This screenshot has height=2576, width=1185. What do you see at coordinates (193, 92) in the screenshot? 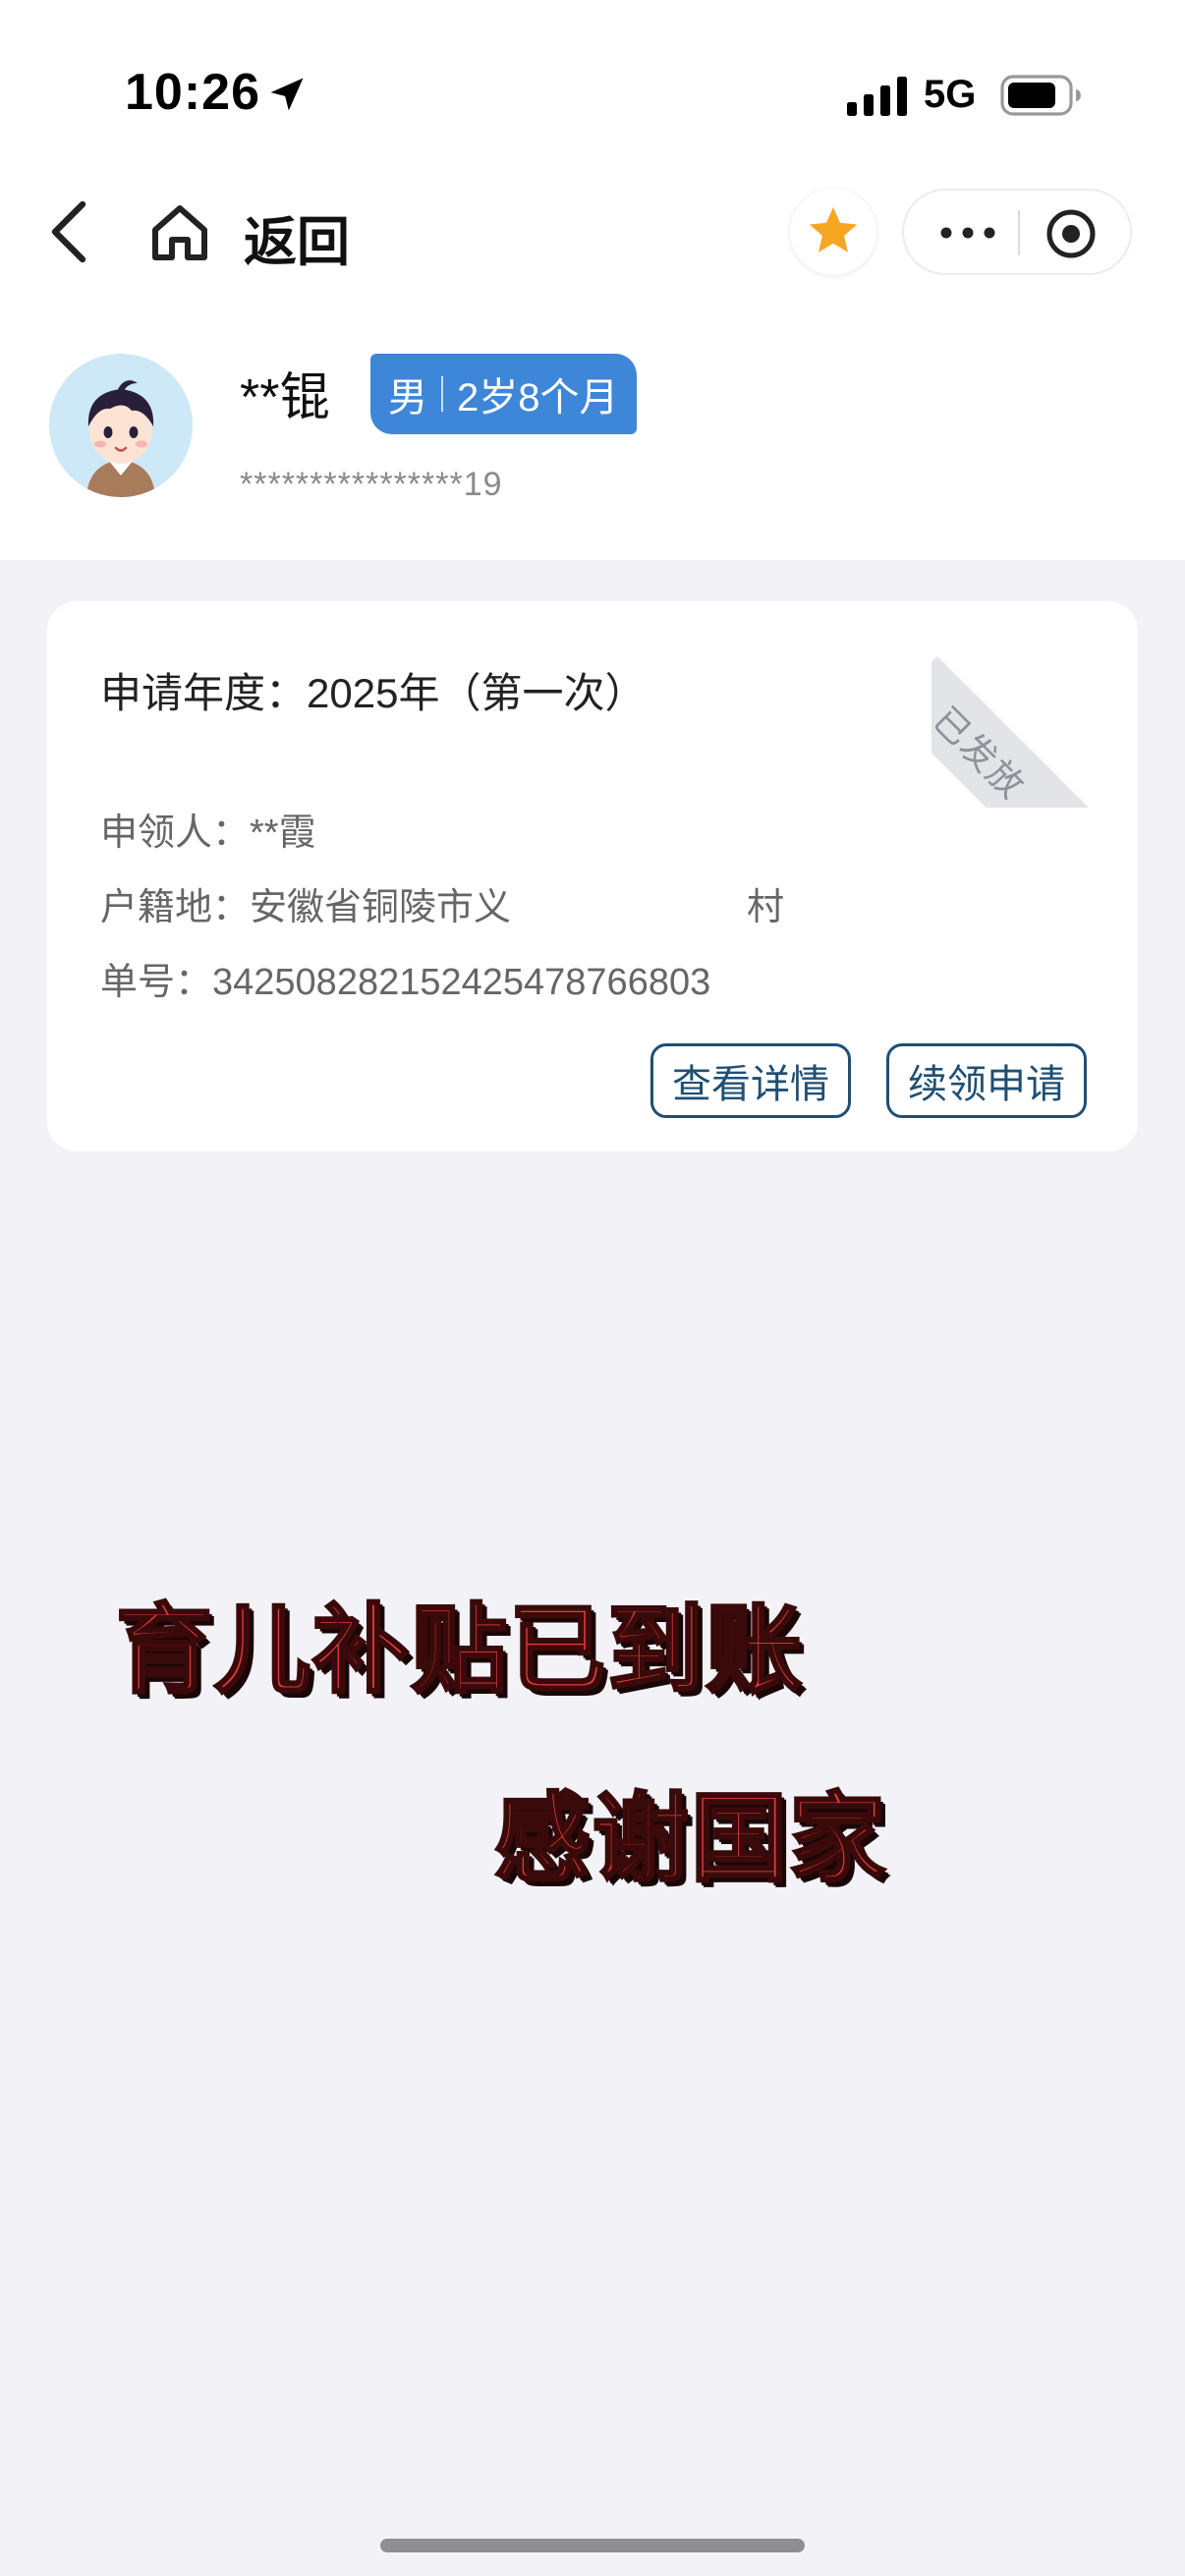
I see `status-time: 10:26` at bounding box center [193, 92].